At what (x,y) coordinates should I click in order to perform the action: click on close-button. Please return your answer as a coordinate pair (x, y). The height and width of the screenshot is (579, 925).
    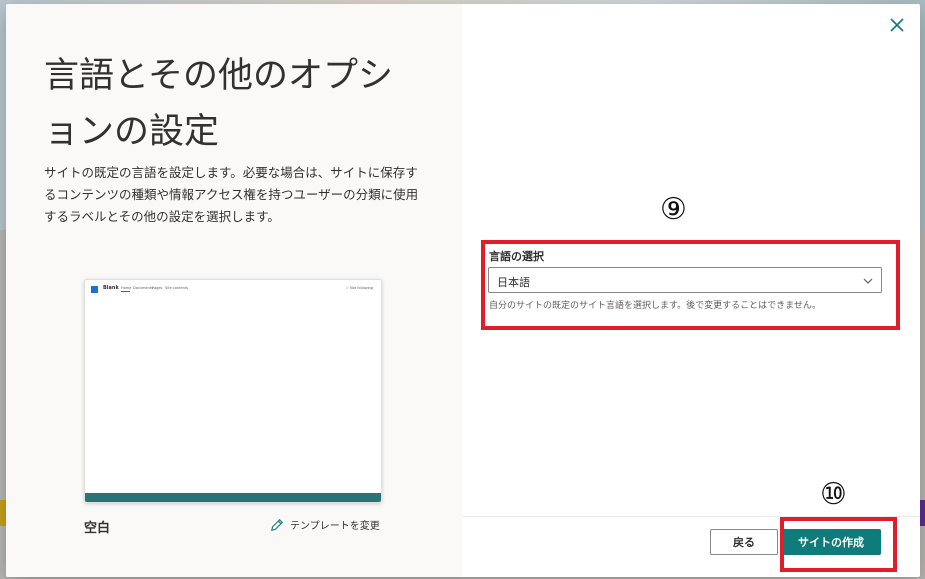
    Looking at the image, I should click on (897, 25).